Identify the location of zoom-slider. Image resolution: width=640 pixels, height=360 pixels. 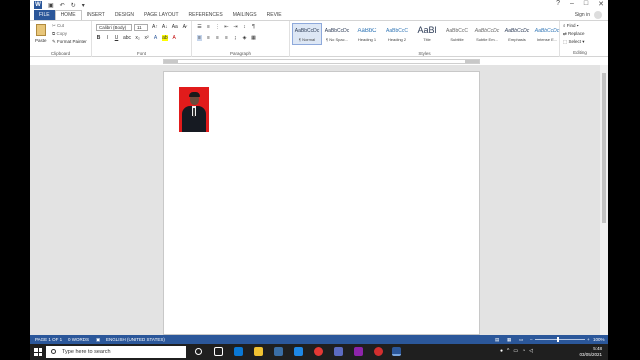
(560, 339).